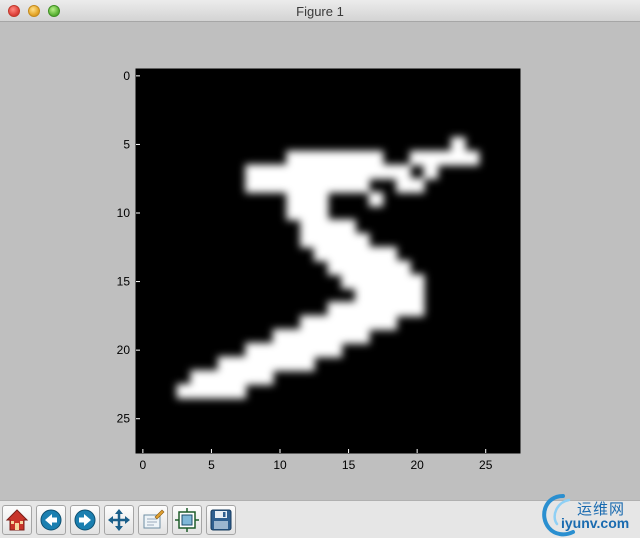  What do you see at coordinates (153, 520) in the screenshot?
I see `zoom-rect-button` at bounding box center [153, 520].